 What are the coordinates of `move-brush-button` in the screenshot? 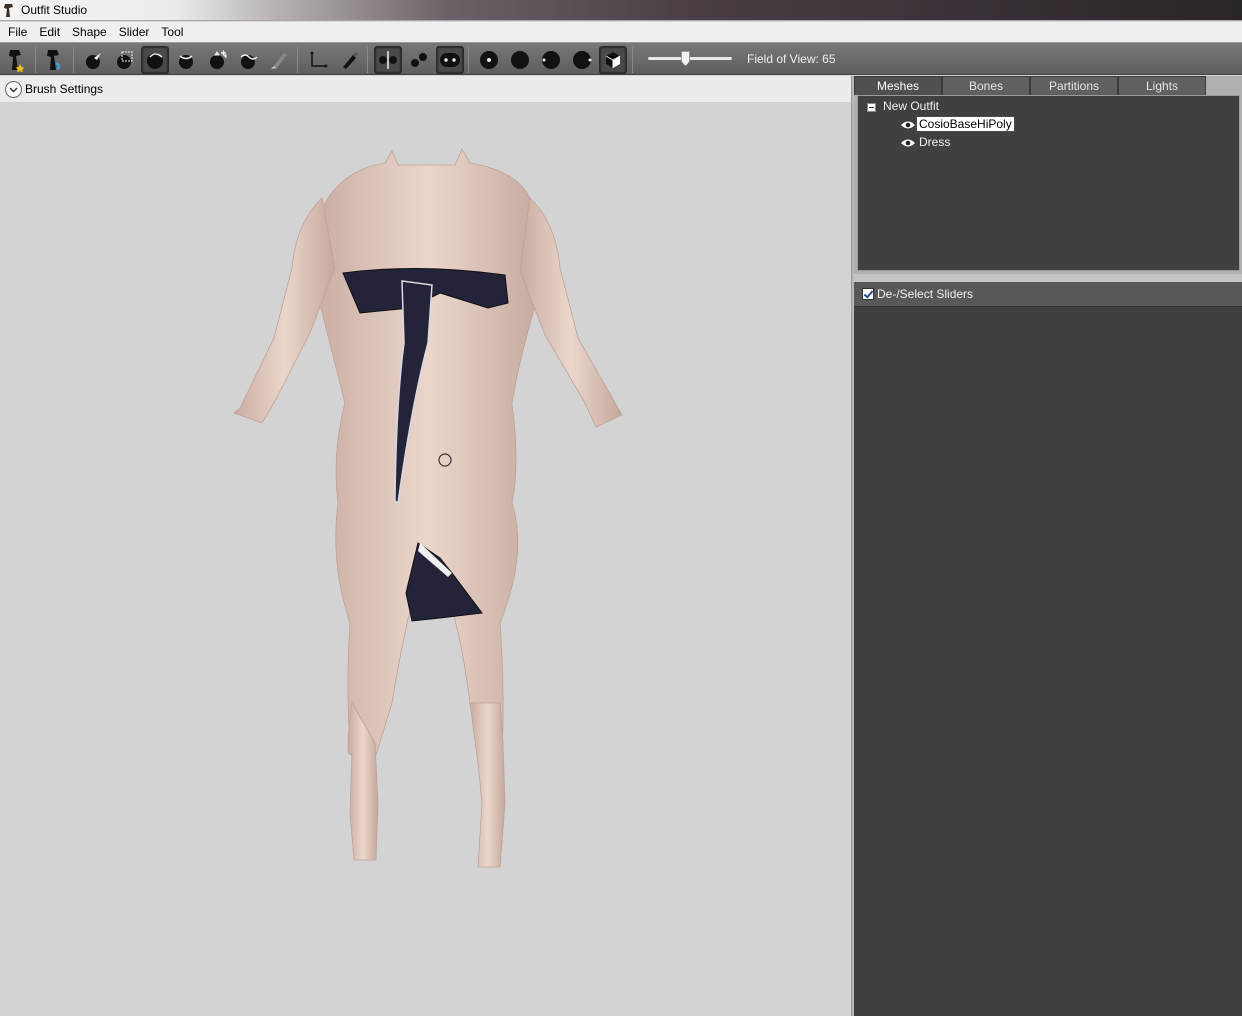 It's located at (217, 60).